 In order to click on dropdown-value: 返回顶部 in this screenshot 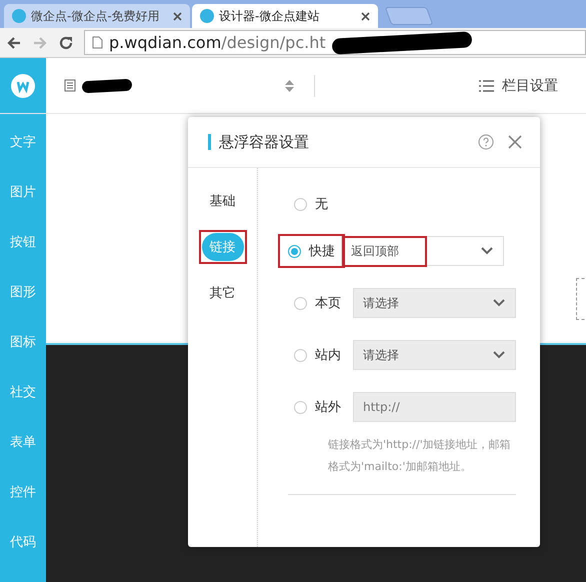, I will do `click(375, 251)`.